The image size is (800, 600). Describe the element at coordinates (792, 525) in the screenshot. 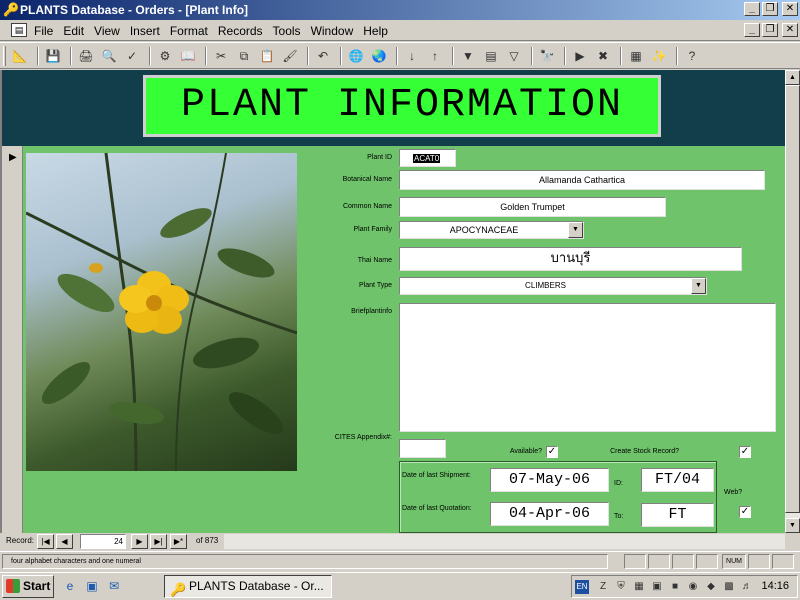

I see `scroll-down-button: ▼` at that location.